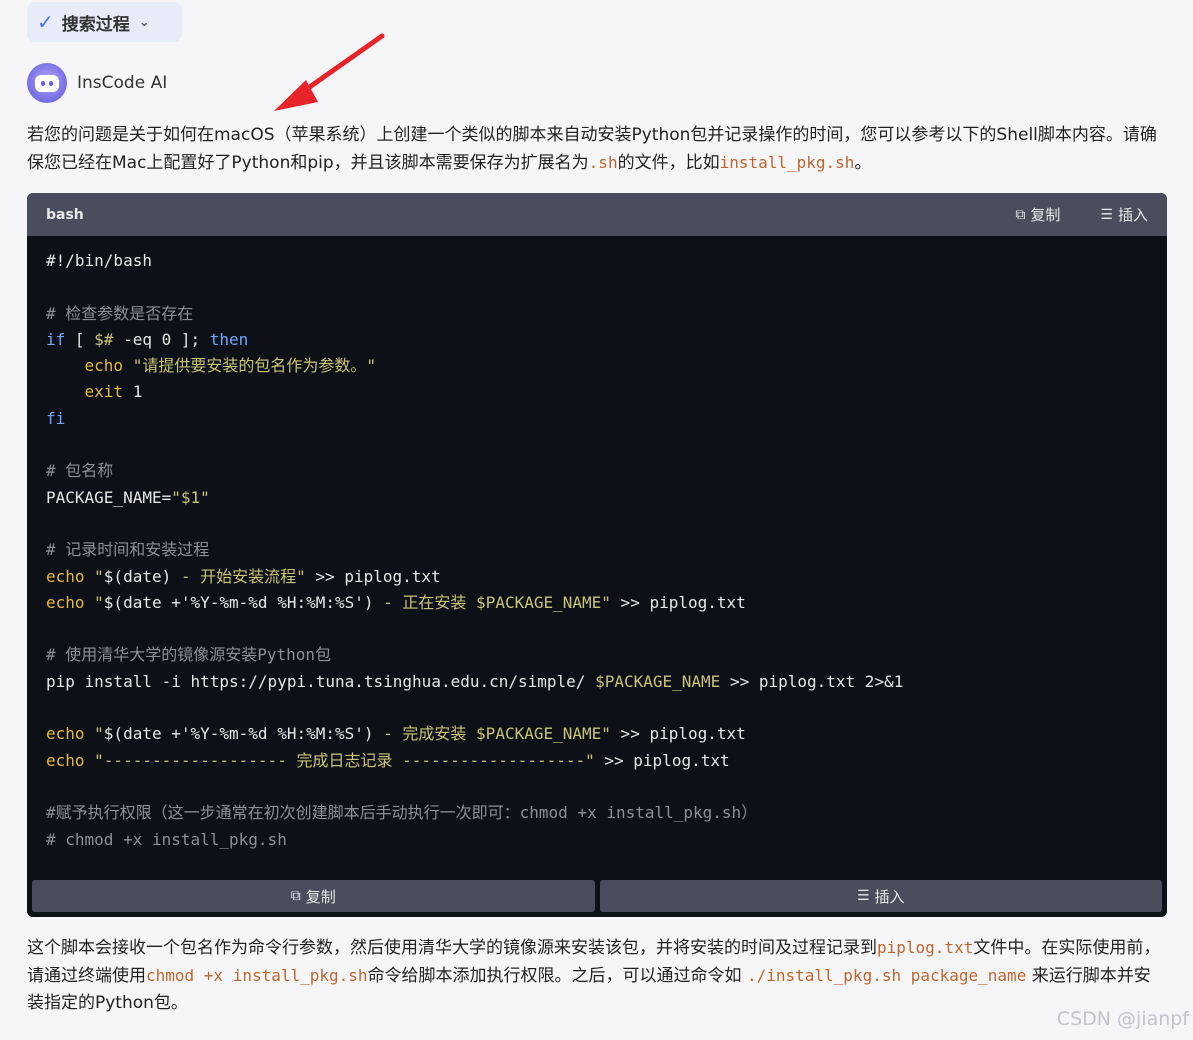 Image resolution: width=1193 pixels, height=1040 pixels. Describe the element at coordinates (94, 392) in the screenshot. I see `code-line: exit 1` at that location.